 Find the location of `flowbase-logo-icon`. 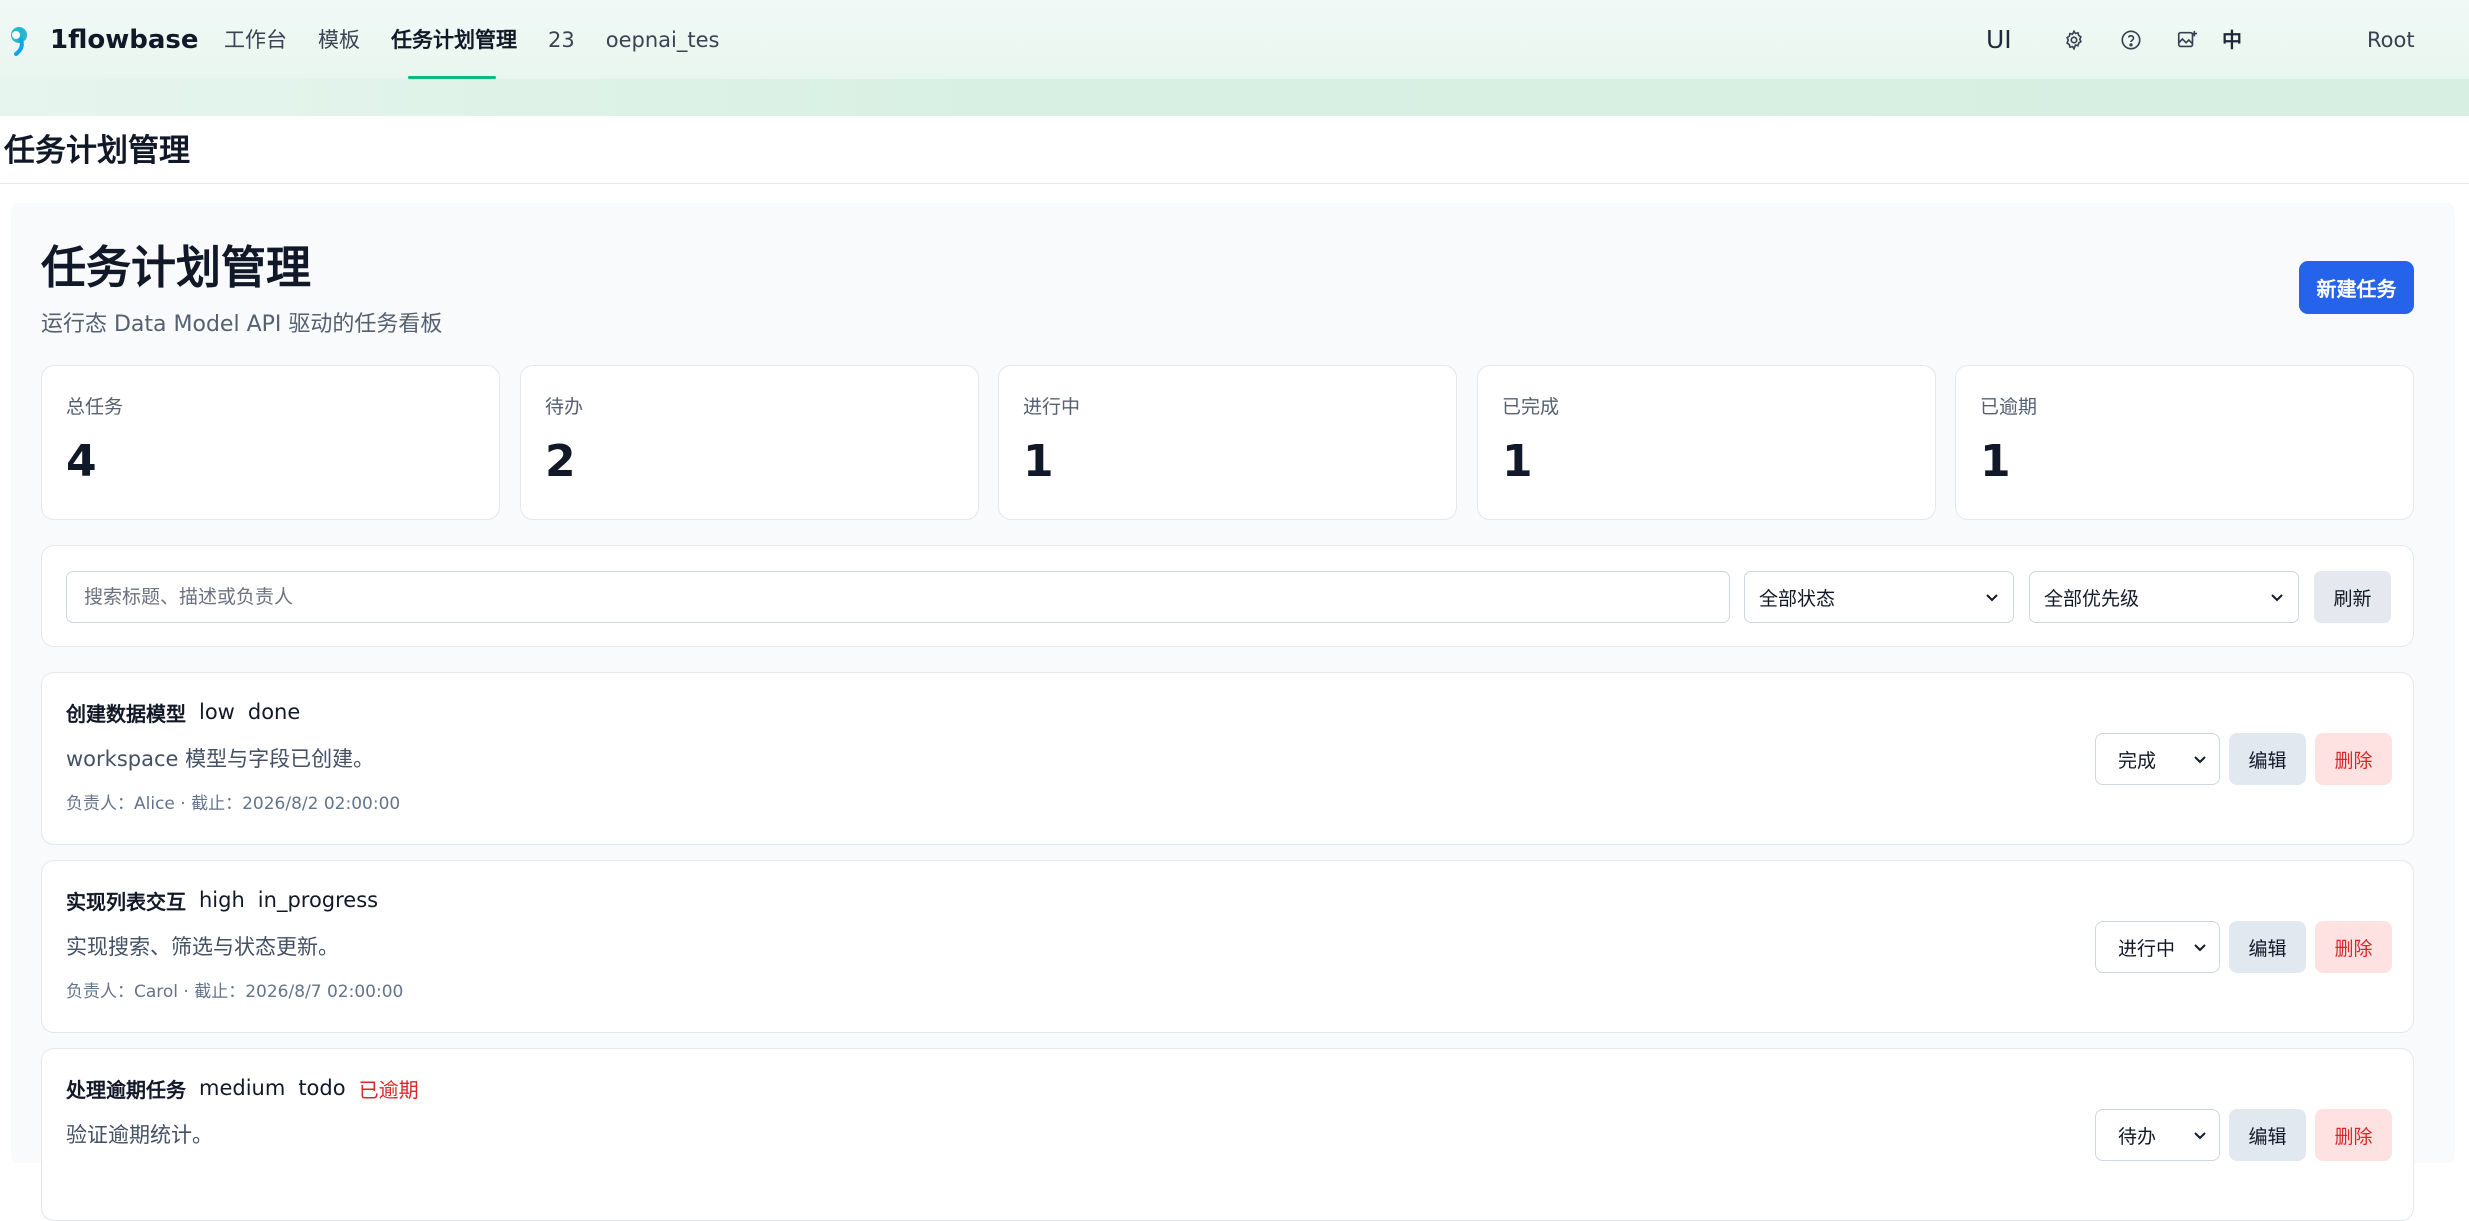

flowbase-logo-icon is located at coordinates (20, 40).